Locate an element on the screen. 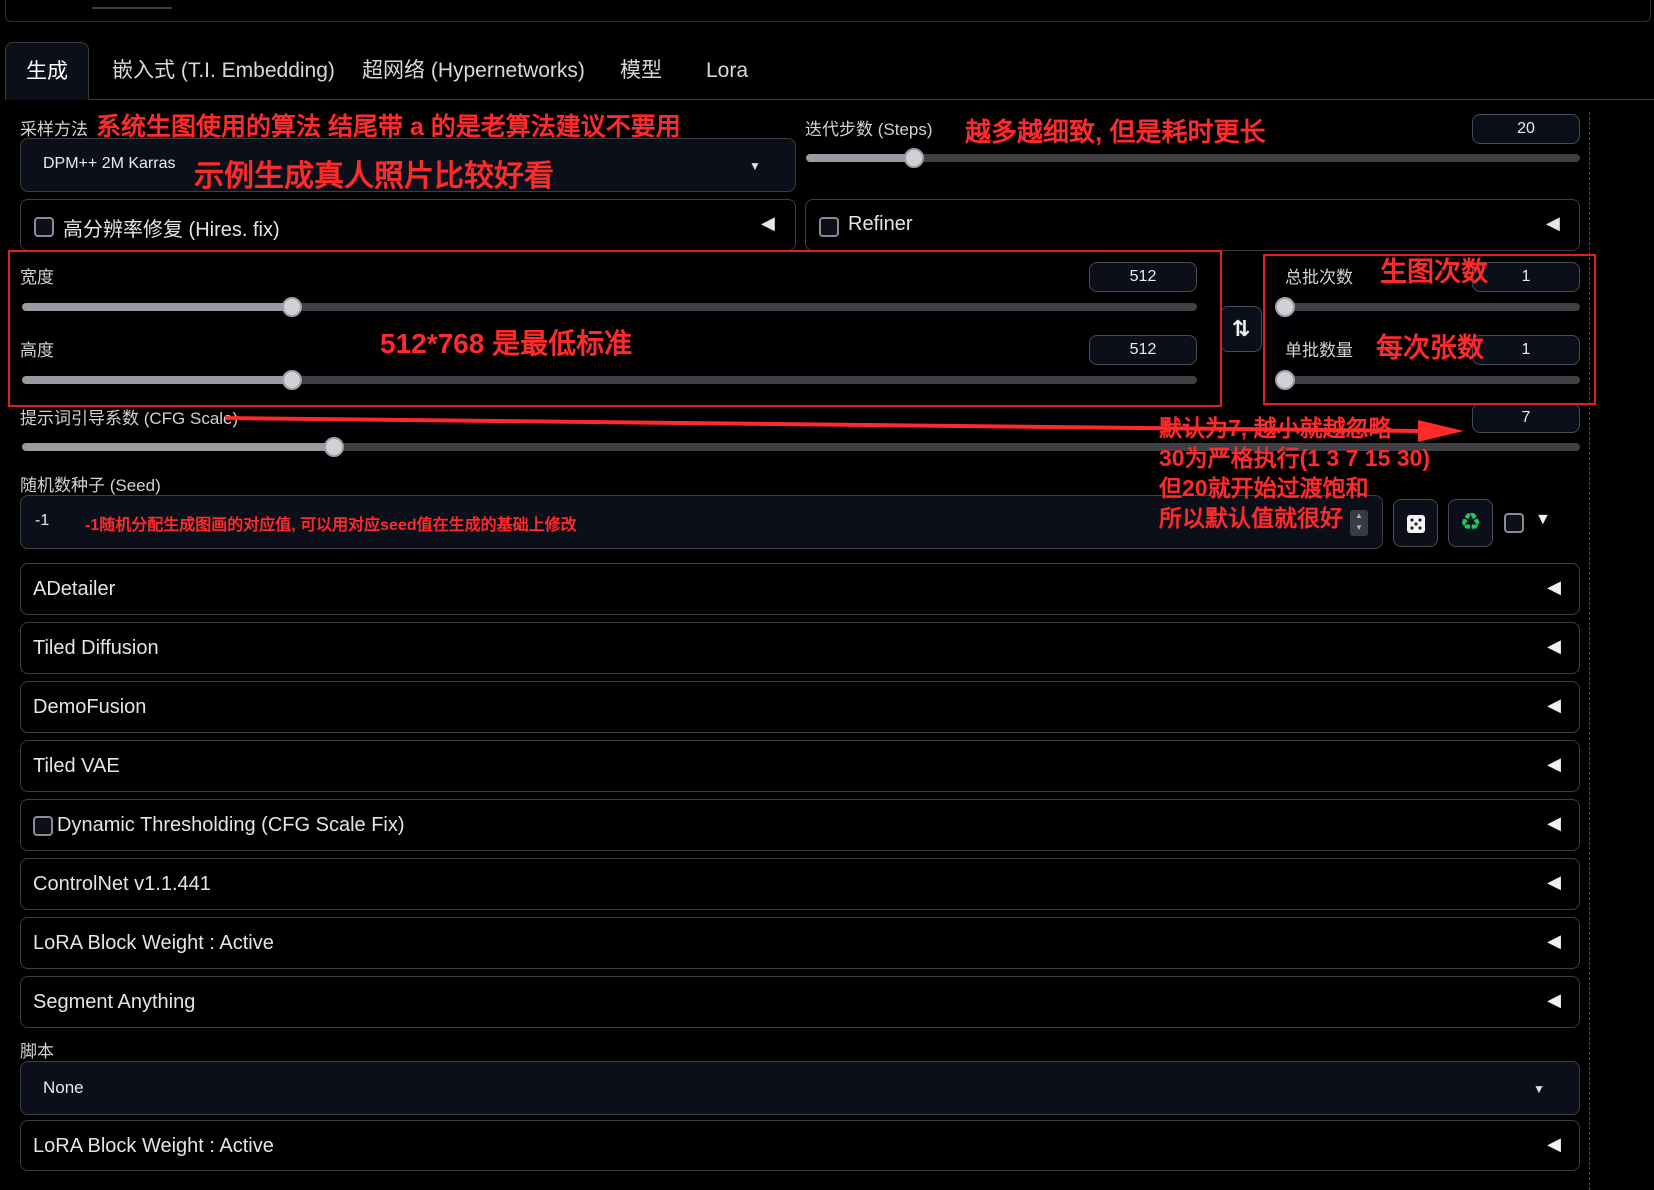 This screenshot has height=1190, width=1654. annotation-seed-note: -1随机分配生成图画的对应值, 可以用对应seed值在生成的基础上修改 is located at coordinates (331, 525).